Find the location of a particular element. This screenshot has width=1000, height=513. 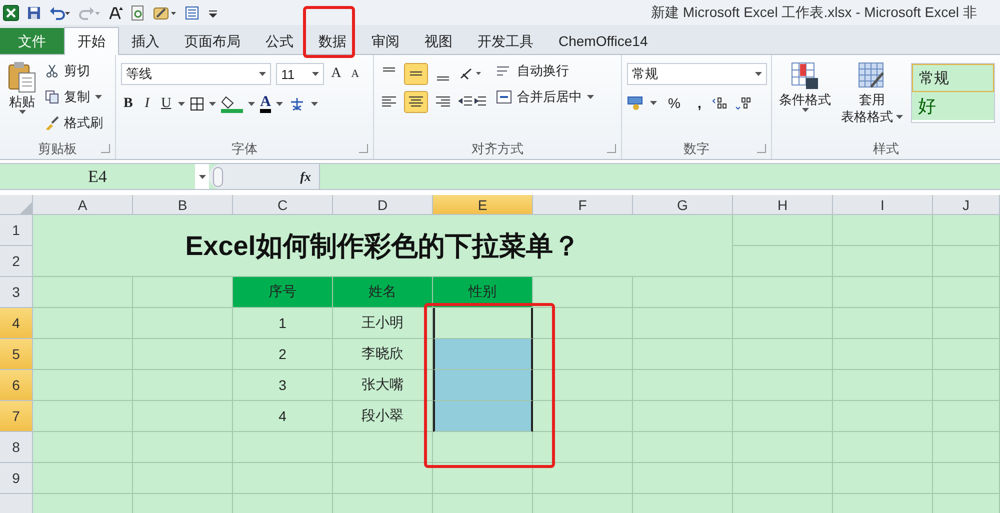

font-size-icon is located at coordinates (116, 13).